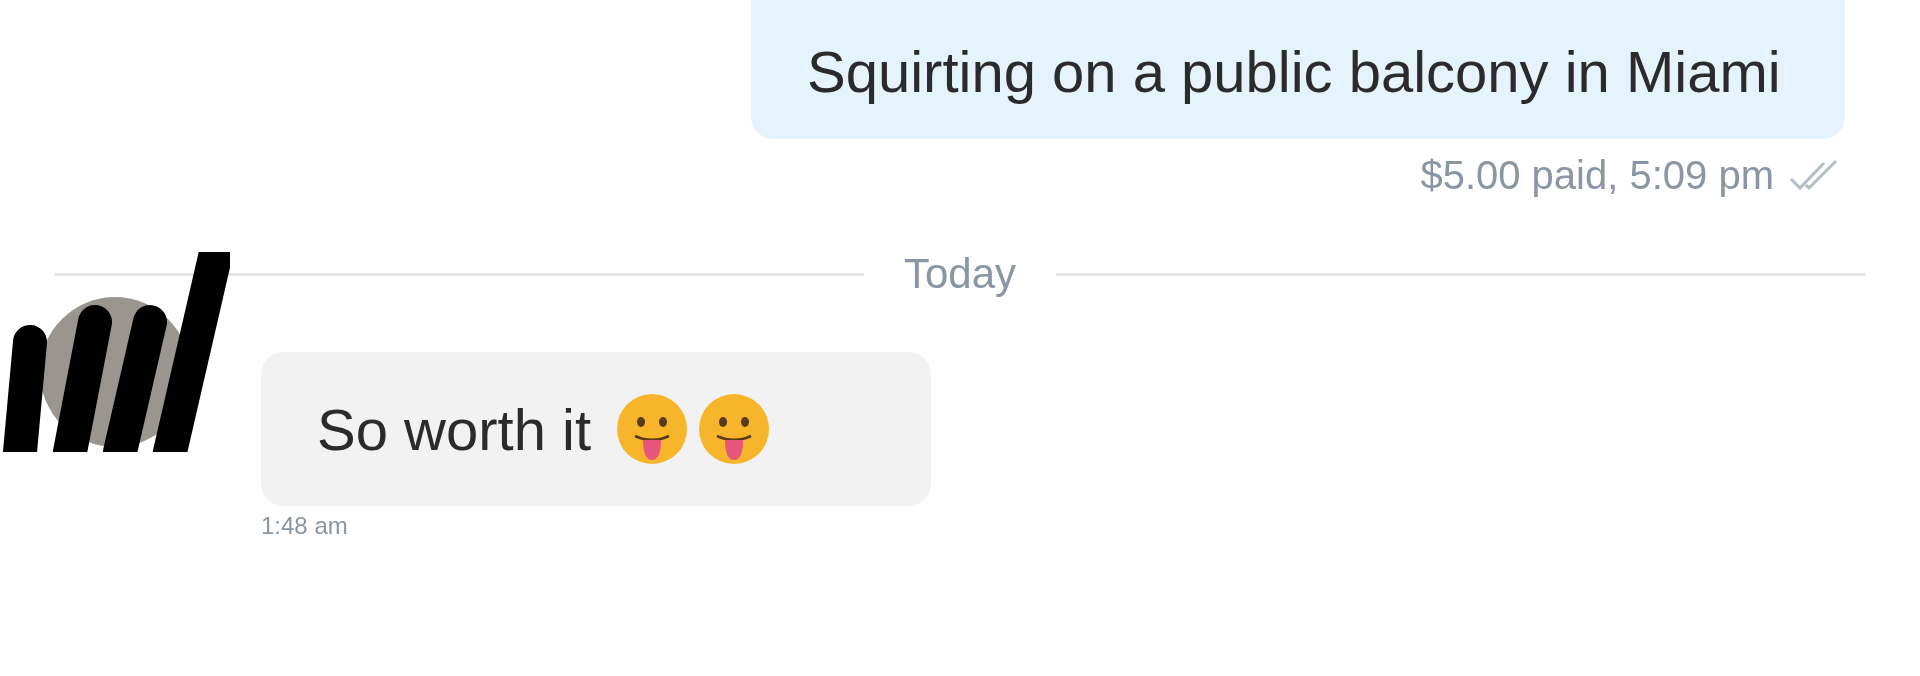 This screenshot has width=1920, height=676. What do you see at coordinates (1298, 69) in the screenshot?
I see `message-bubble: Squirting on a public balcony in Miami` at bounding box center [1298, 69].